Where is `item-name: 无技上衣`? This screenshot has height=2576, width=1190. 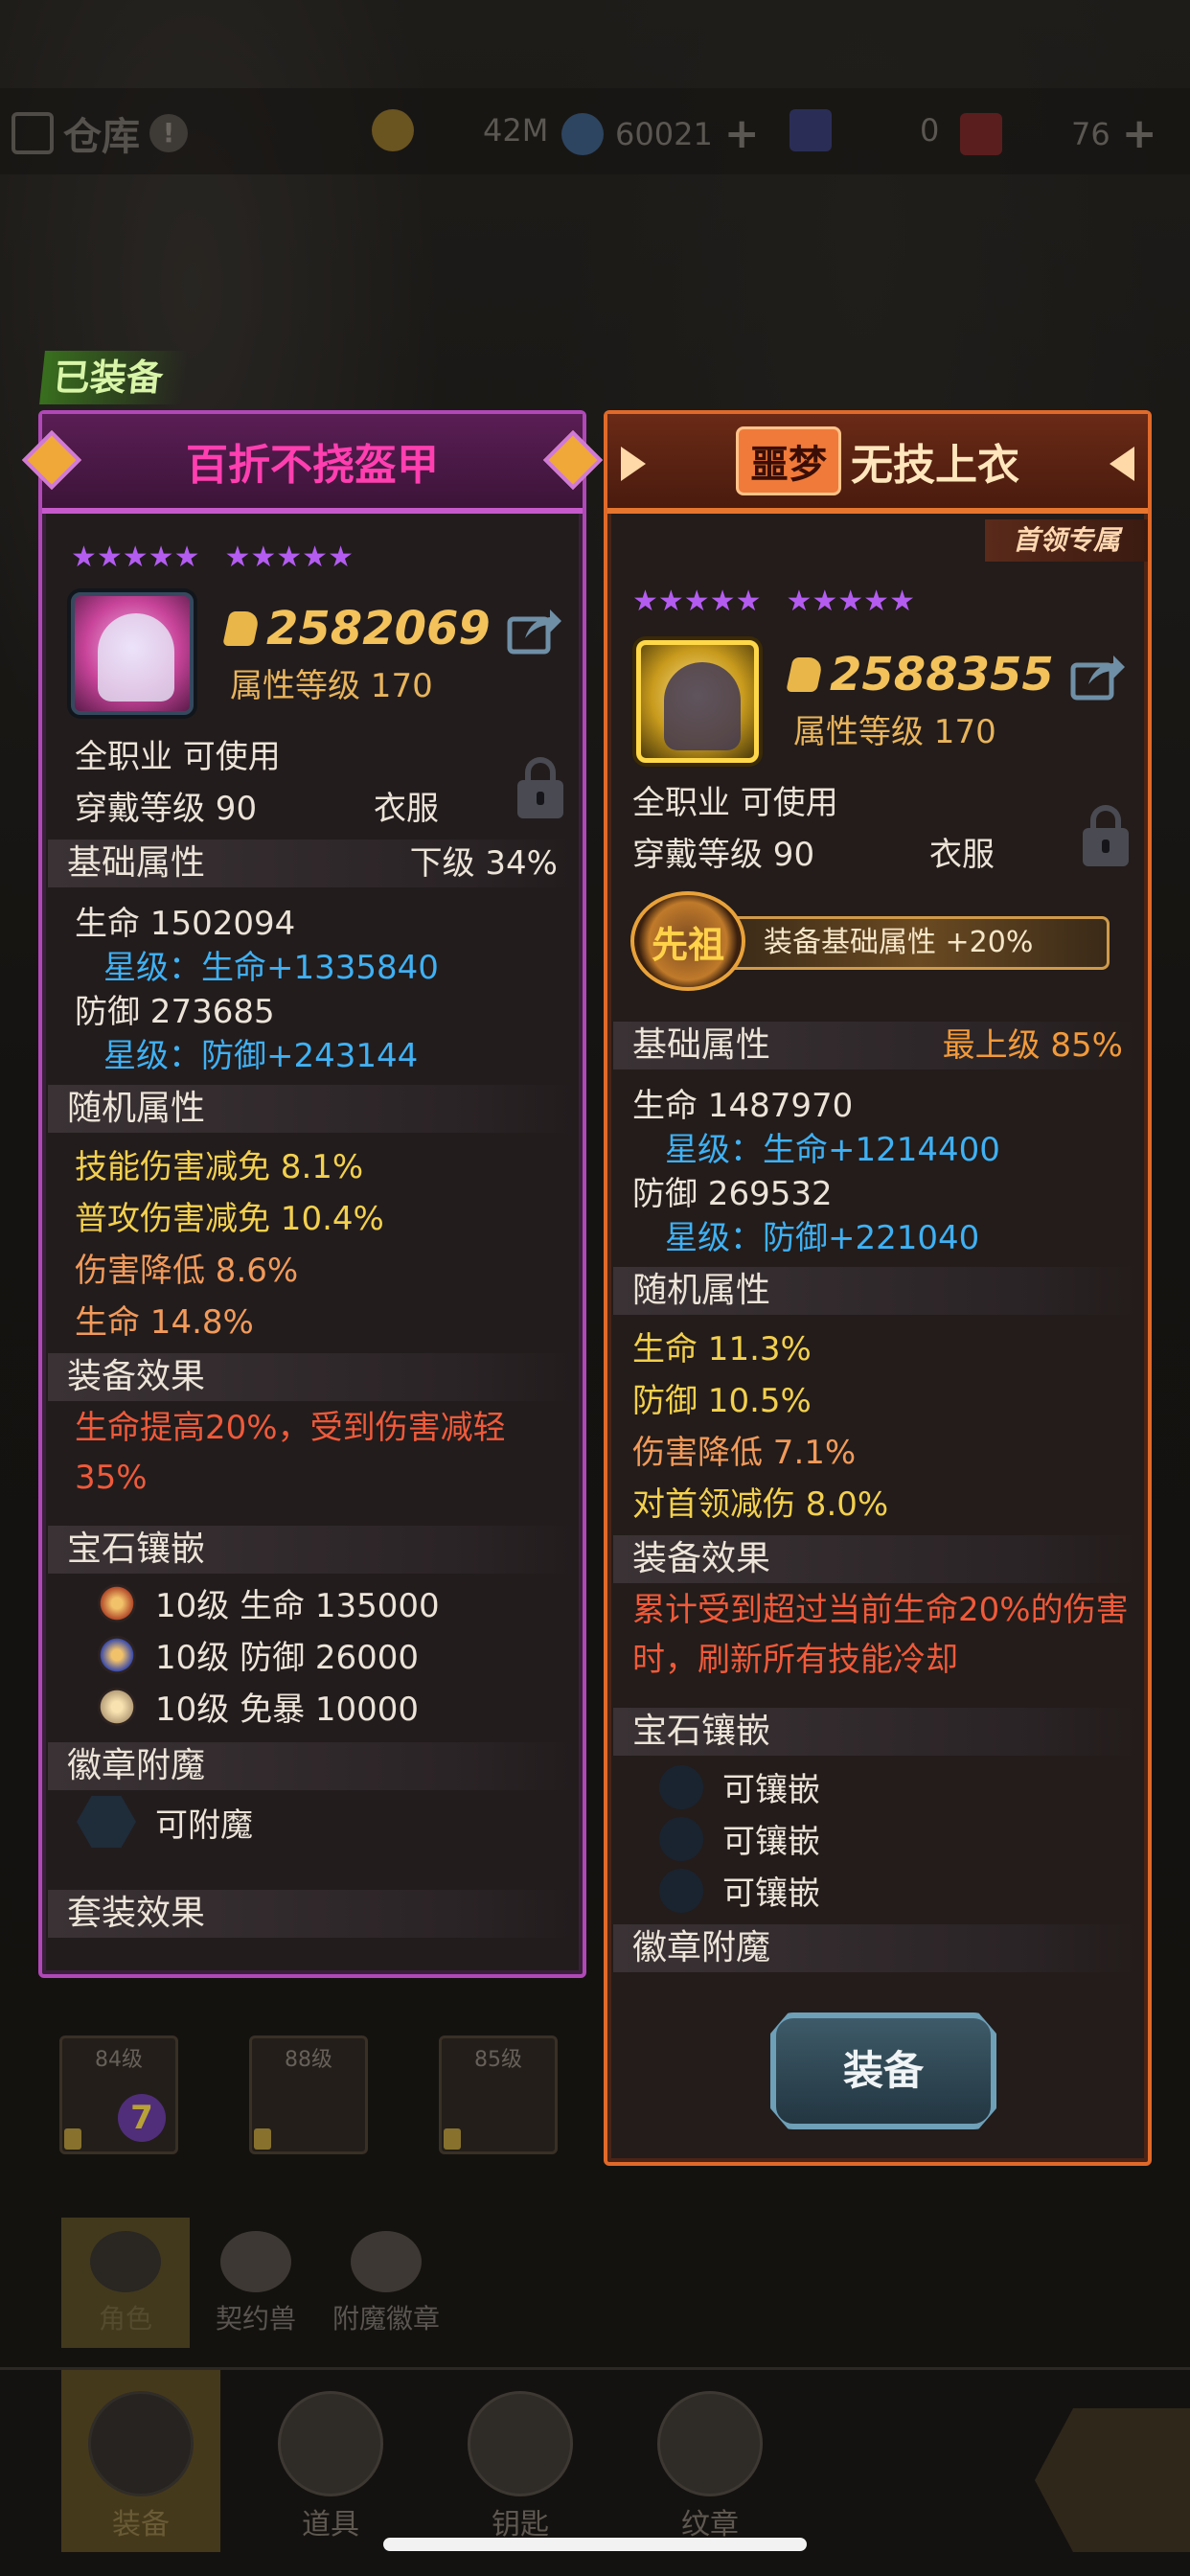
item-name: 无技上衣 is located at coordinates (935, 466).